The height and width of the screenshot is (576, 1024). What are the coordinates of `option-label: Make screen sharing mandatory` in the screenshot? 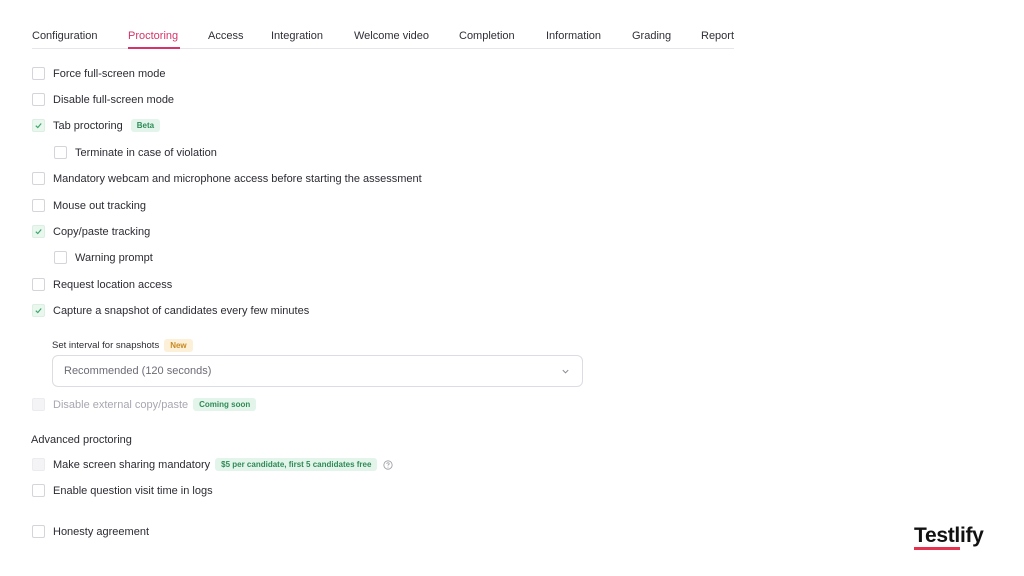 It's located at (132, 464).